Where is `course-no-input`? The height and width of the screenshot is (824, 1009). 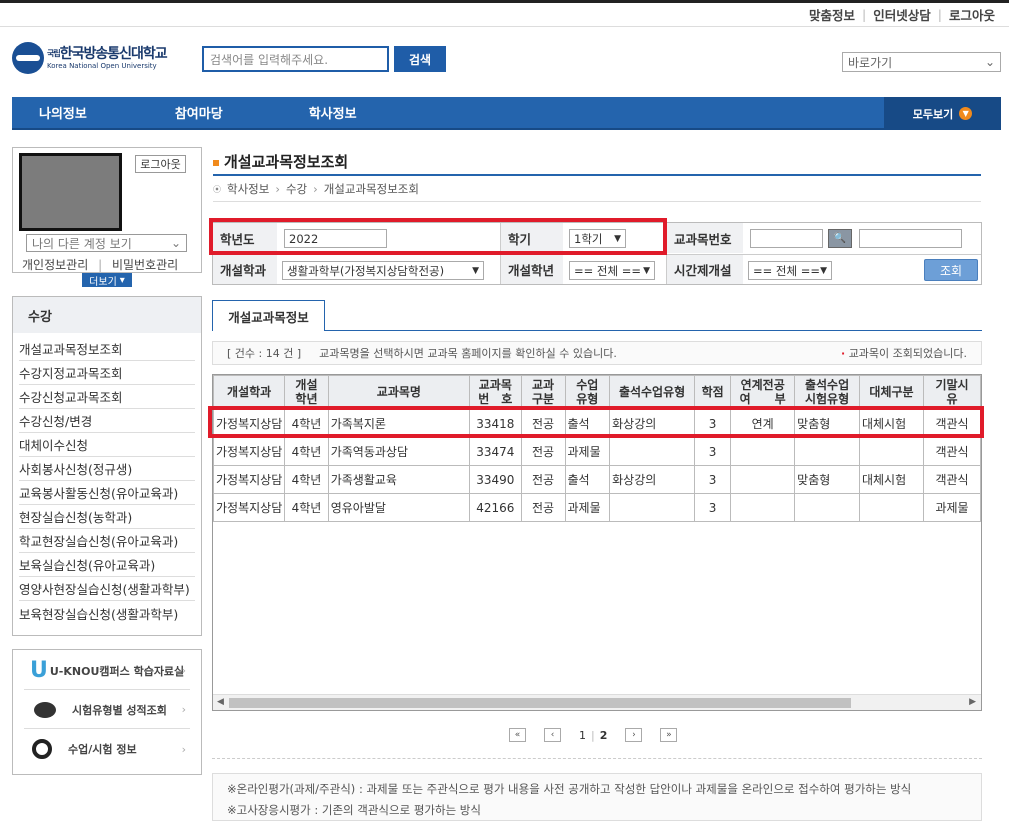
course-no-input is located at coordinates (786, 238).